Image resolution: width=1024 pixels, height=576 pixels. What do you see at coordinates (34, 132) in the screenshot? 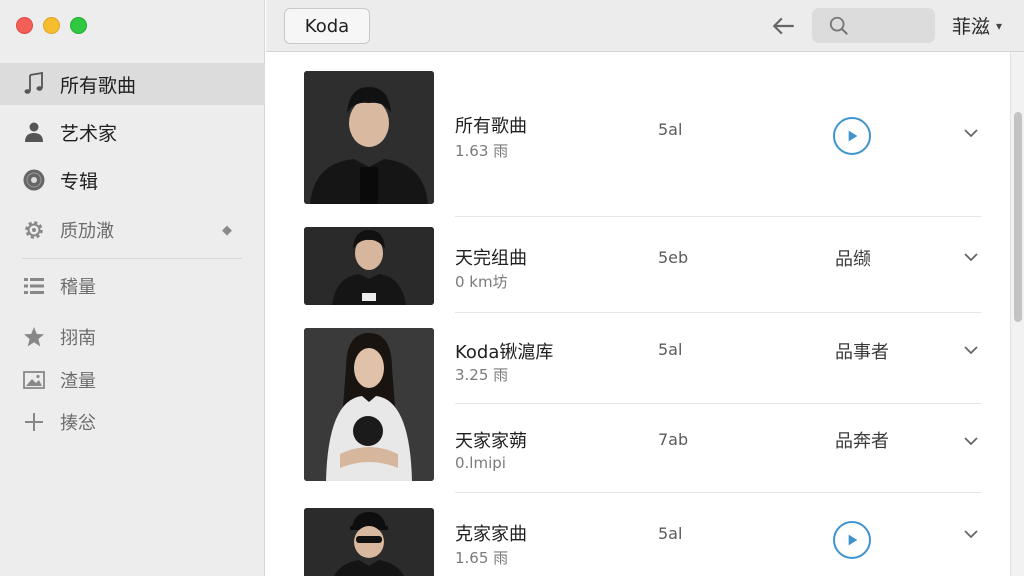
I see `person-icon` at bounding box center [34, 132].